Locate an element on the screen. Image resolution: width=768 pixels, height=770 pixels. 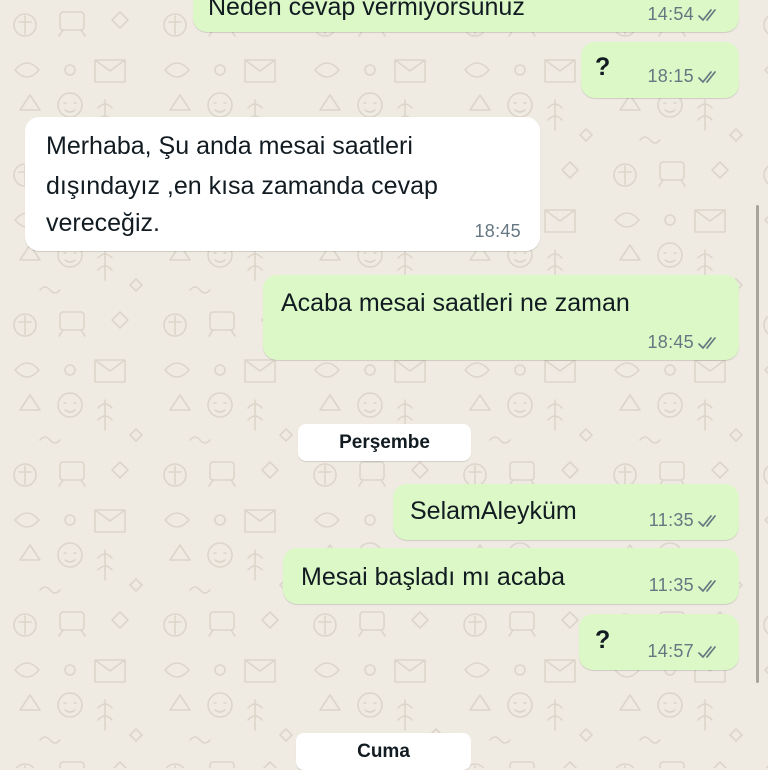
message-bubble-outgoing: Neden cevap vermiyorsunuz 14:54 is located at coordinates (466, 16).